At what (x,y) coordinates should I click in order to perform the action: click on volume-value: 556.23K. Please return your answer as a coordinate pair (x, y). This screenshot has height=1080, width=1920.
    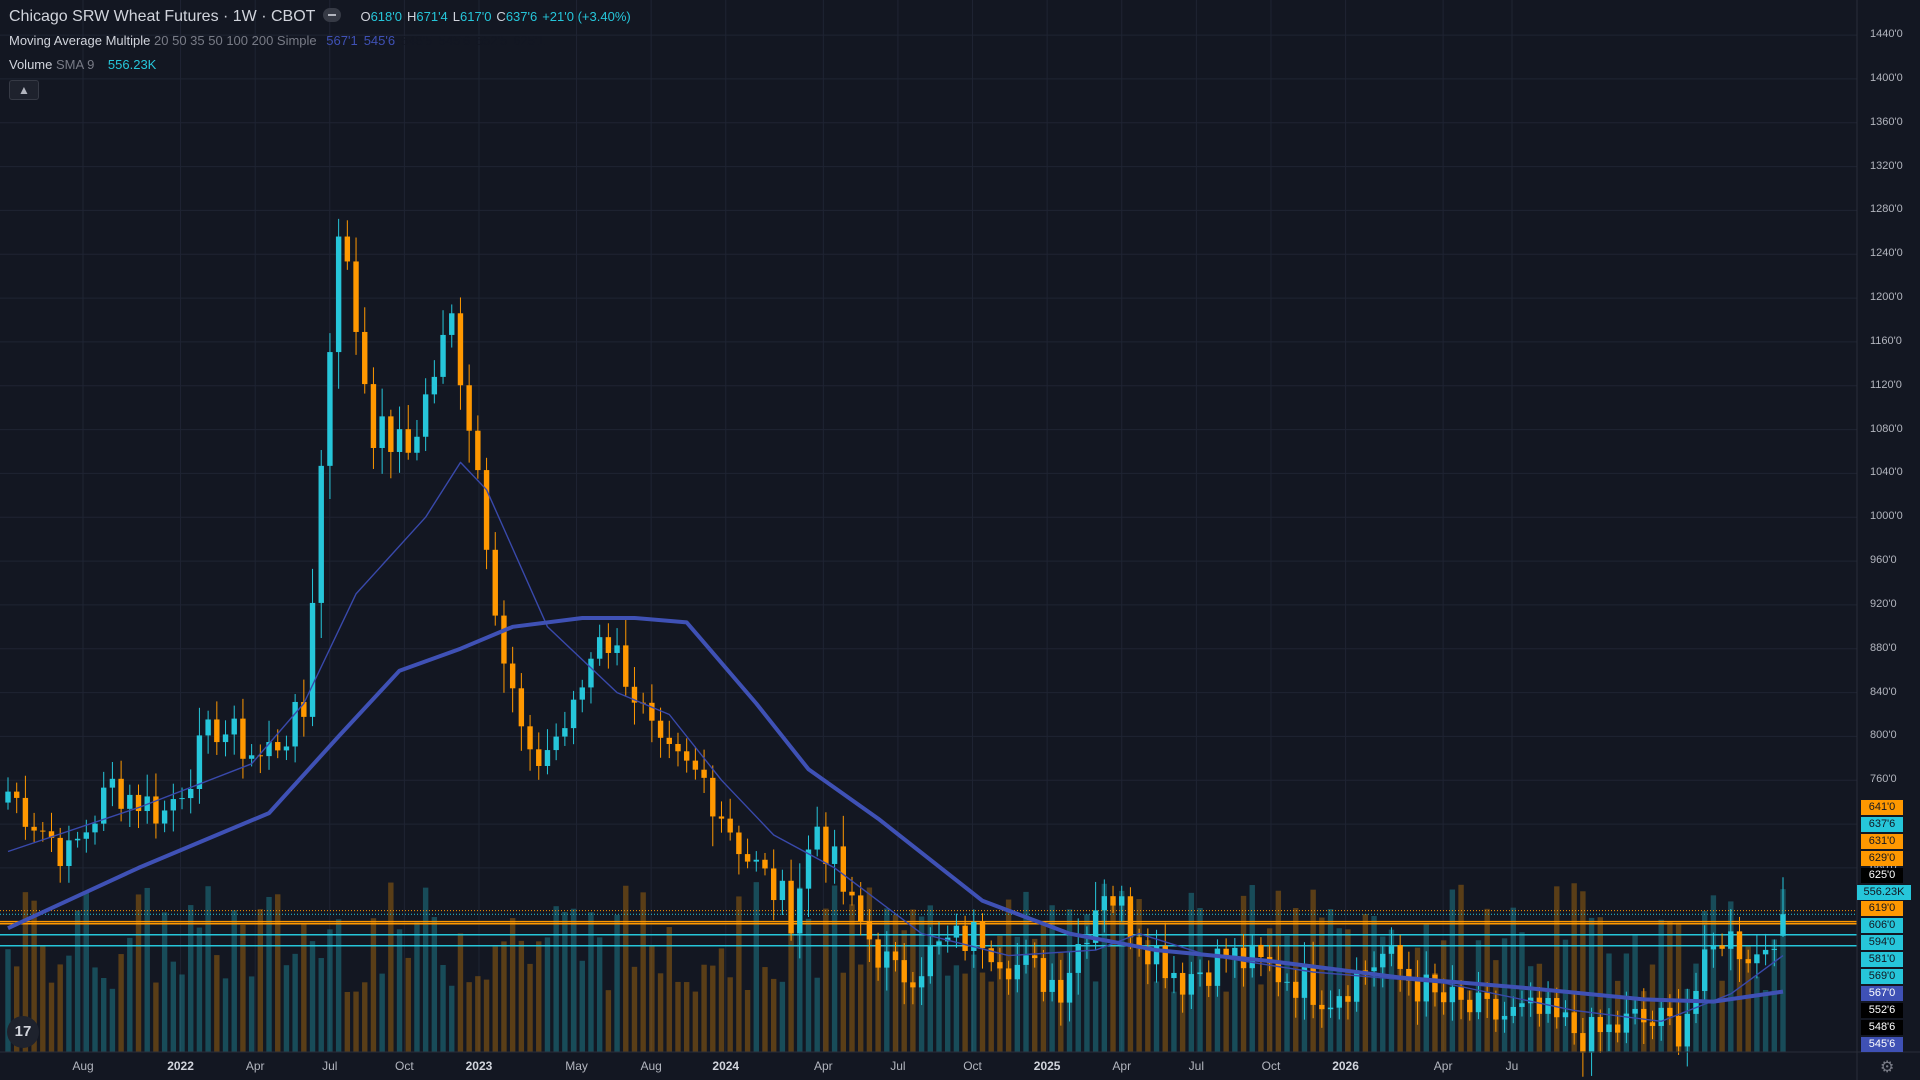
    Looking at the image, I should click on (132, 64).